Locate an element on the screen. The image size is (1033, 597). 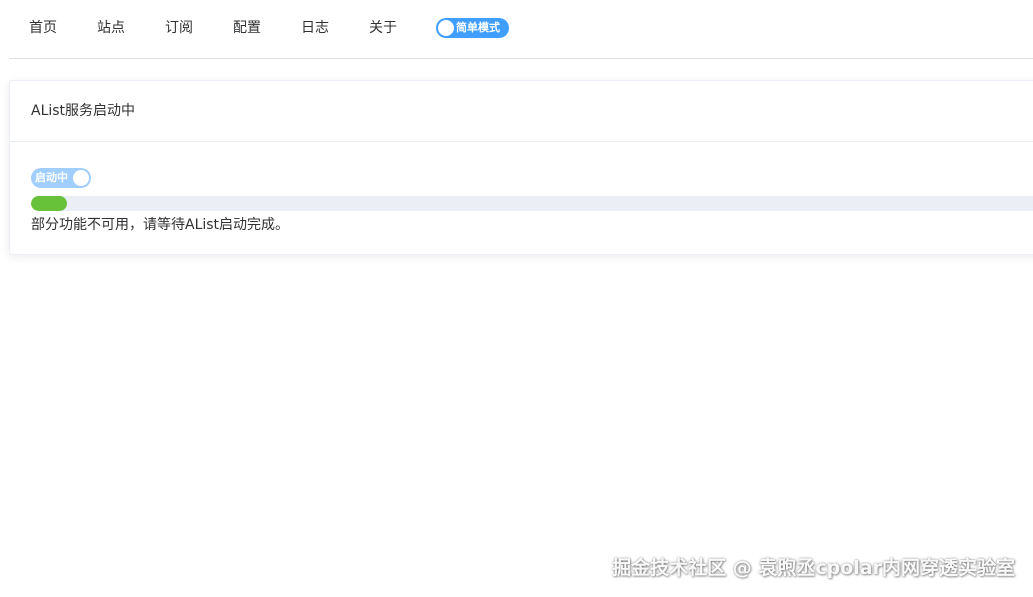
nav-item-config: 配置 is located at coordinates (247, 28).